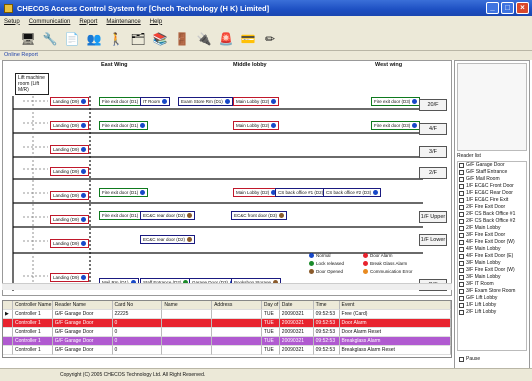 The image size is (532, 381). I want to click on grid-column-header: Day of W, so click(270, 305).